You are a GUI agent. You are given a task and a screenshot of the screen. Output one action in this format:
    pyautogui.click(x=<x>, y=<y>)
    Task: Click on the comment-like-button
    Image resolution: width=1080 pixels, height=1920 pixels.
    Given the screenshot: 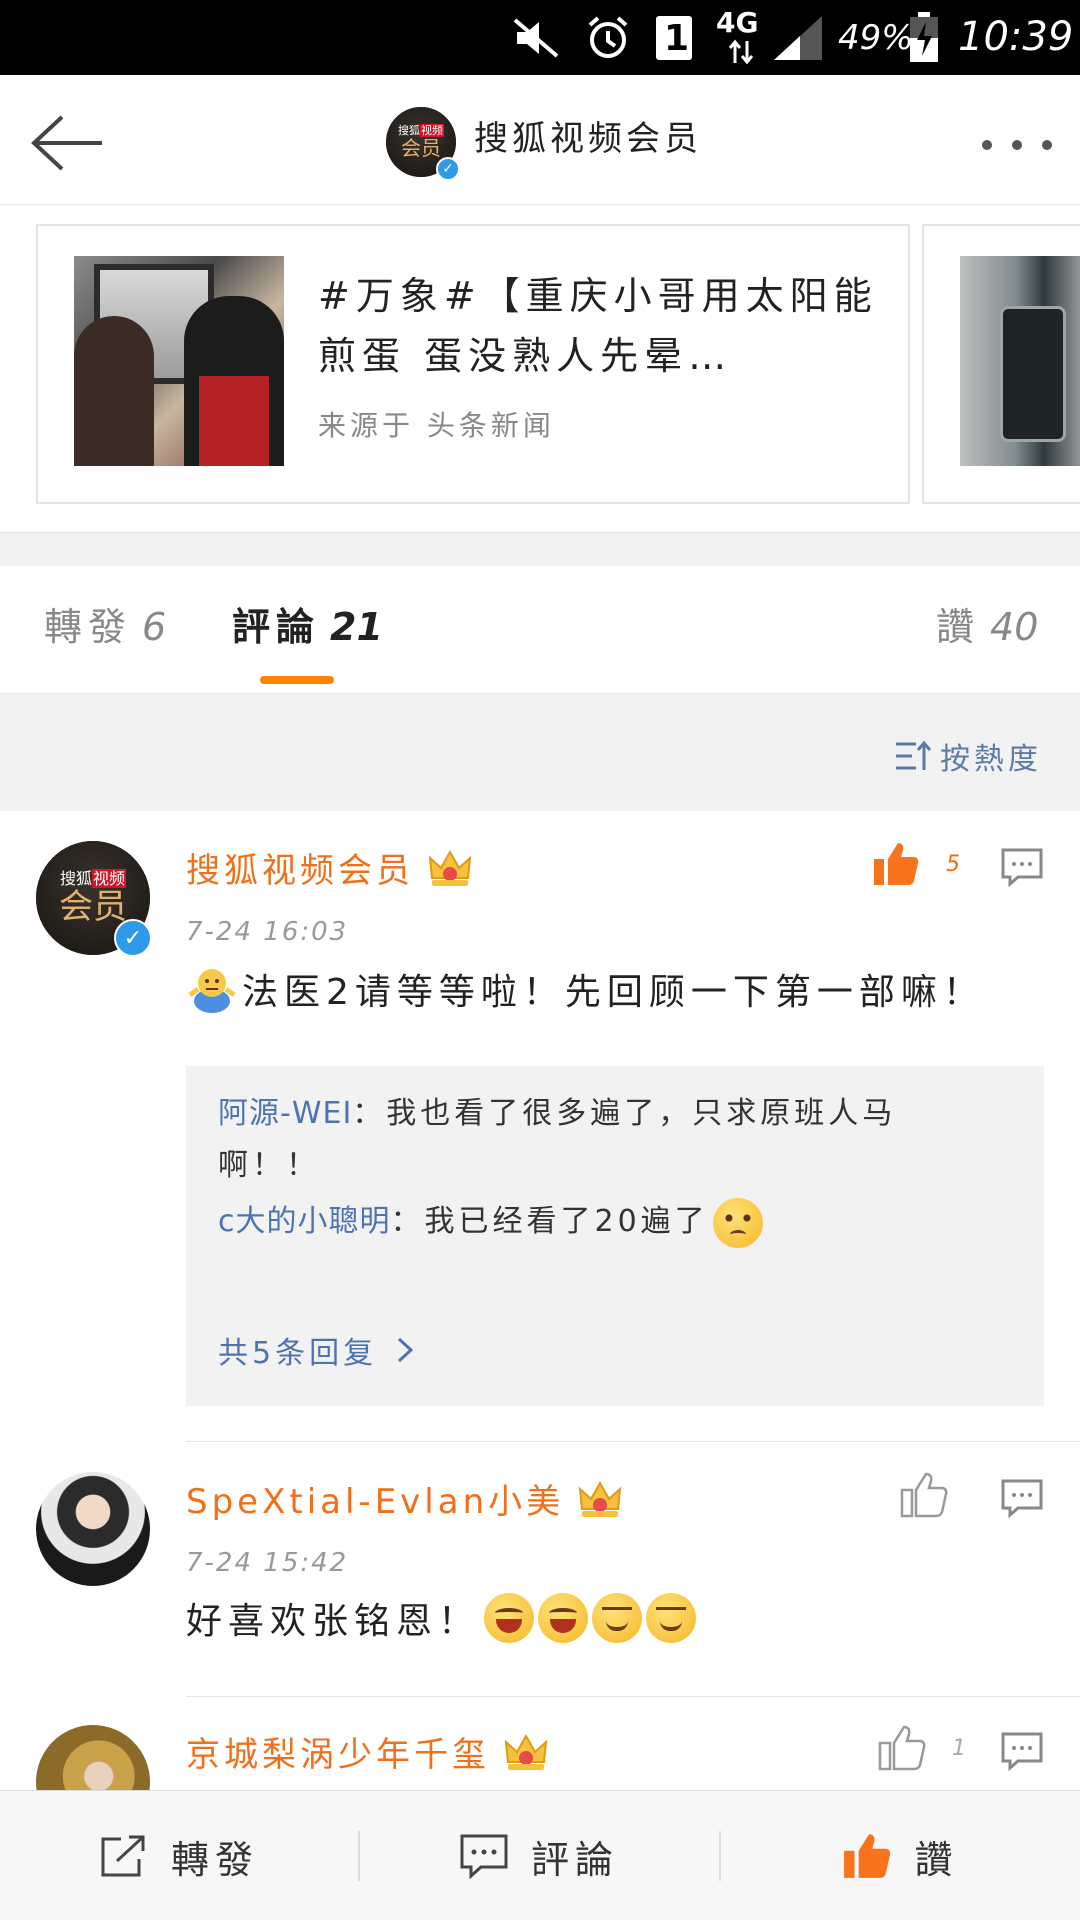 What is the action you would take?
    pyautogui.click(x=924, y=1495)
    